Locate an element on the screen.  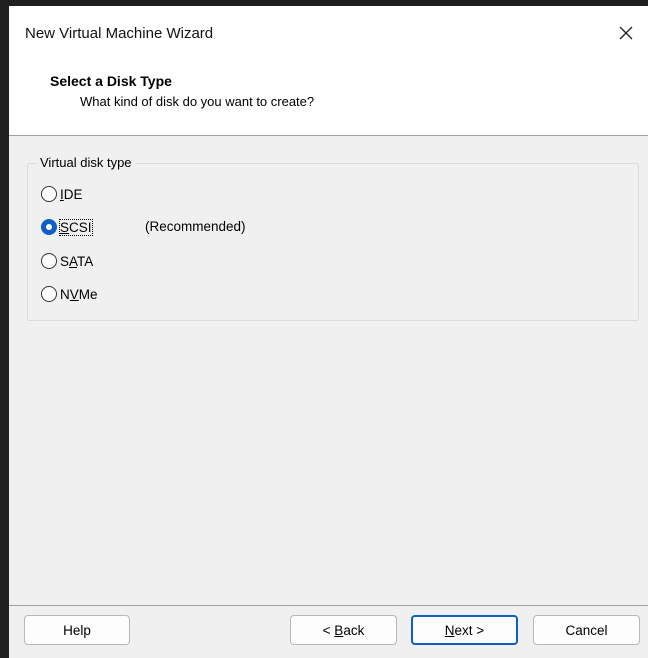
radio-ide: IDE is located at coordinates (62, 194).